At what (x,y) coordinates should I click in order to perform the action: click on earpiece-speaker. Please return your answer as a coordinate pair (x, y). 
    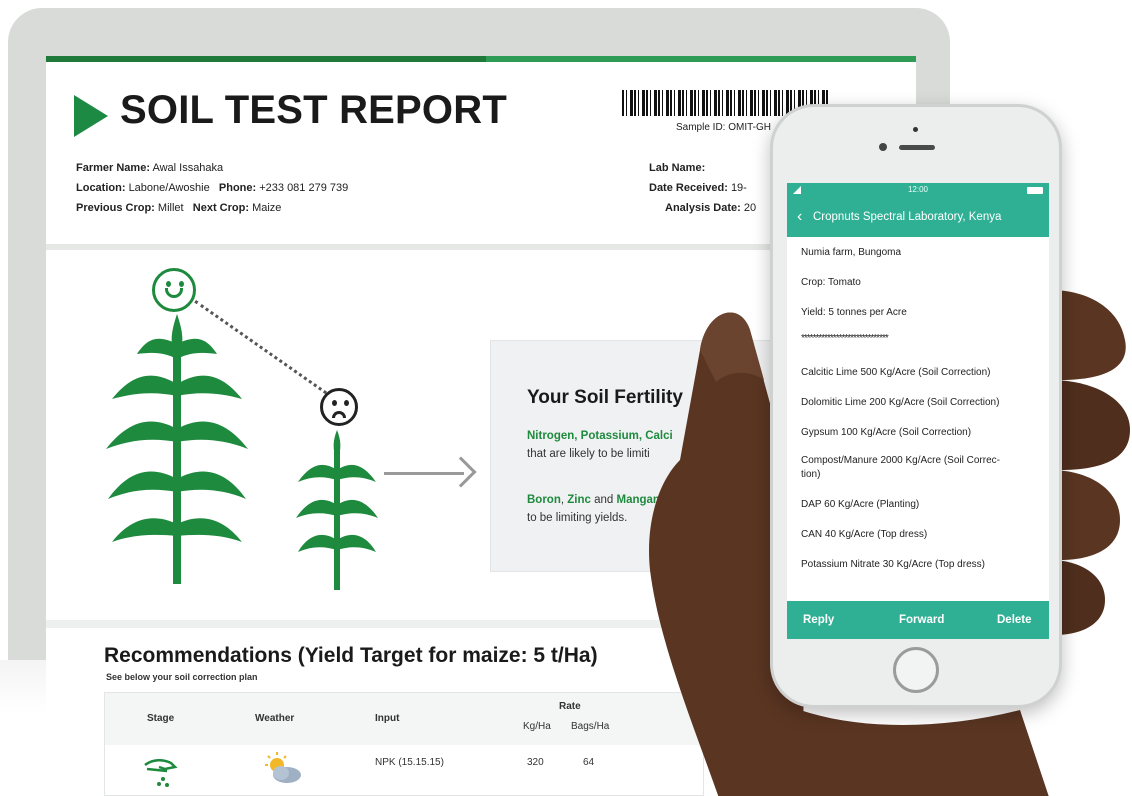
    Looking at the image, I should click on (917, 147).